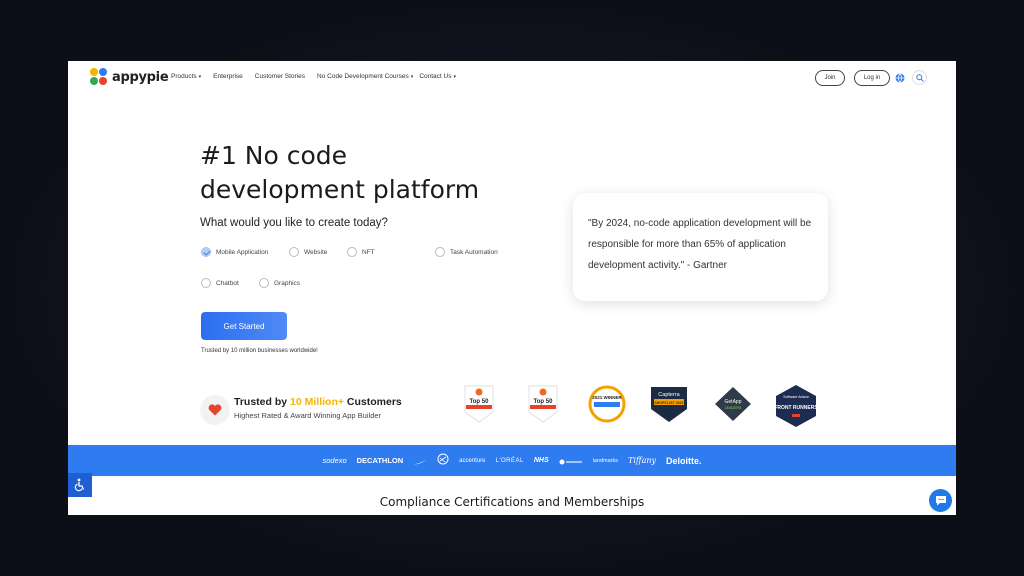 The width and height of the screenshot is (1024, 576). What do you see at coordinates (316, 252) in the screenshot?
I see `option-label: Website` at bounding box center [316, 252].